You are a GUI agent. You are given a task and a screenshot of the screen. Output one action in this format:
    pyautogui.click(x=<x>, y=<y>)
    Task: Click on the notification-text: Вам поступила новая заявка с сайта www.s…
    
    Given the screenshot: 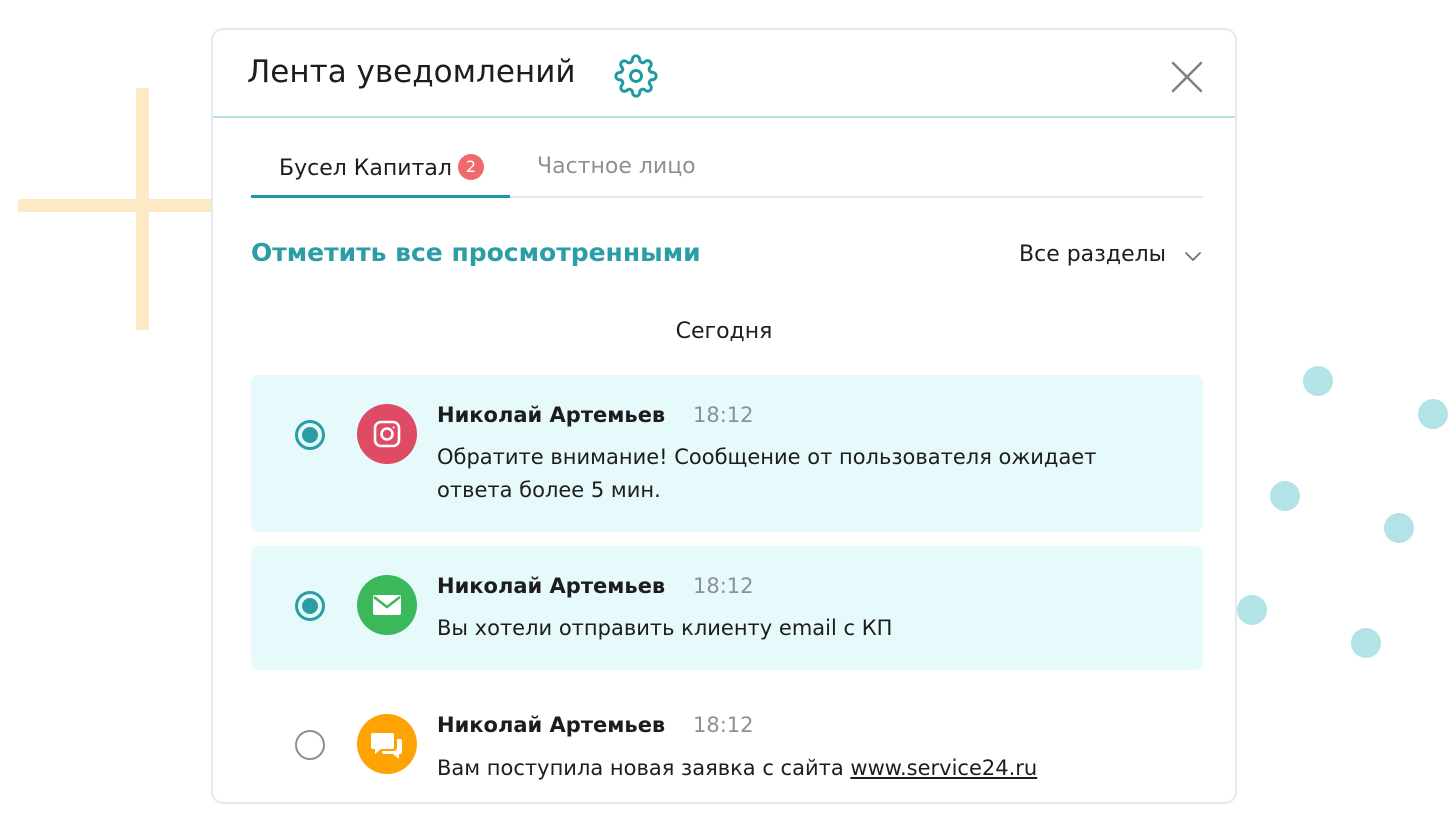 What is the action you would take?
    pyautogui.click(x=797, y=768)
    